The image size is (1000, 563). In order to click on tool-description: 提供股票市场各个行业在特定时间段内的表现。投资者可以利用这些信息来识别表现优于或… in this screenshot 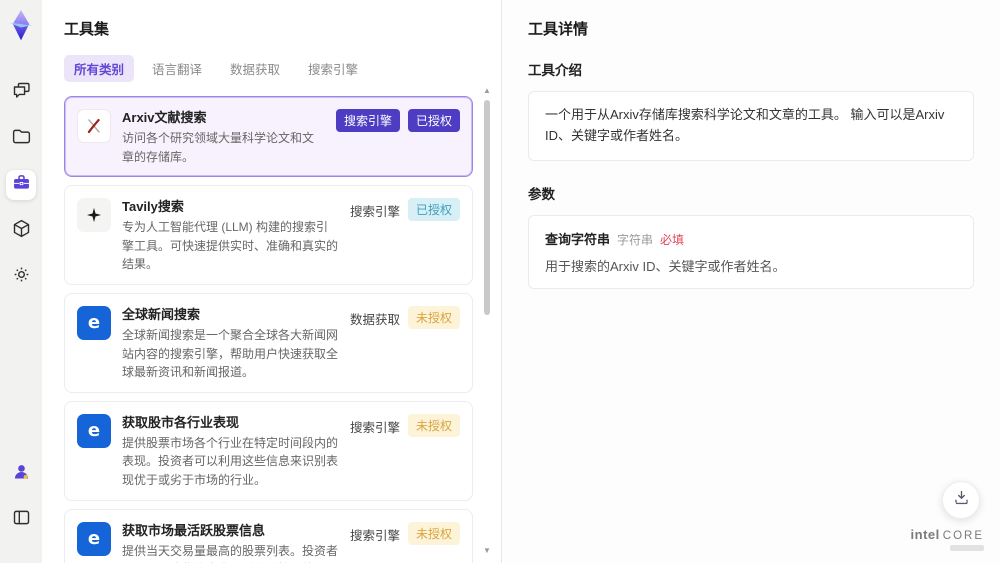, I will do `click(230, 461)`.